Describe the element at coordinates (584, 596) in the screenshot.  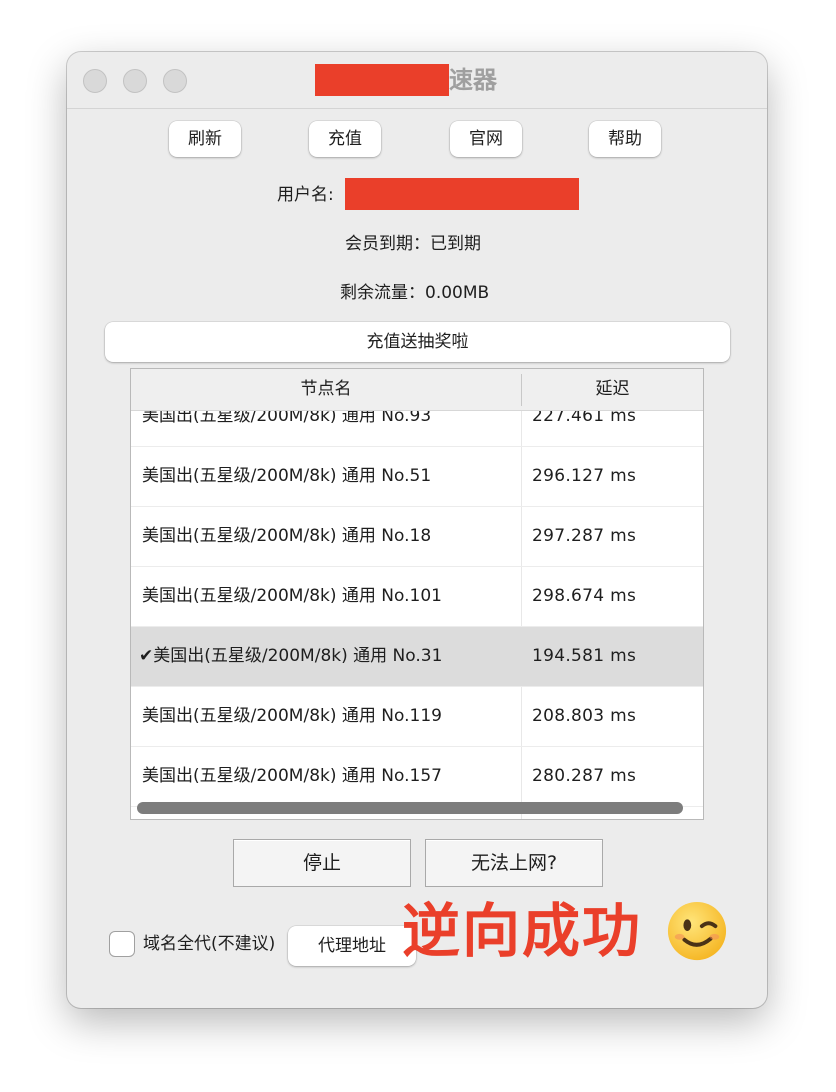
I see `node-latency: 298.674 ms` at that location.